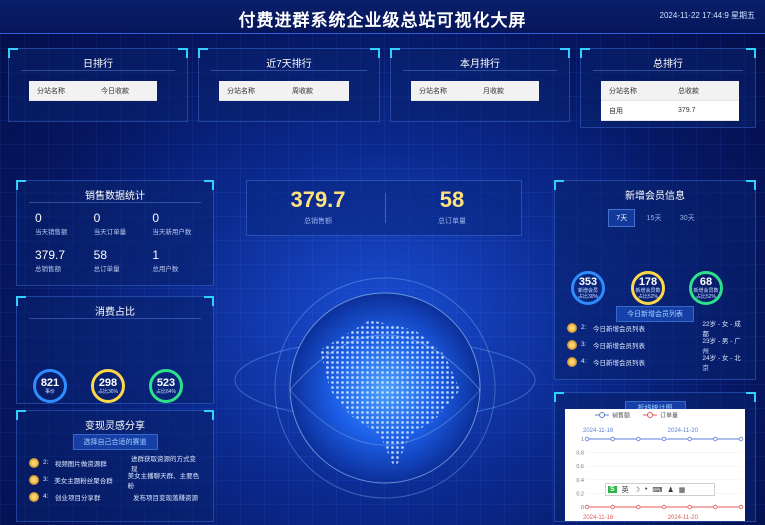  Describe the element at coordinates (106, 269) in the screenshot. I see `stat-label: 总订单量` at that location.